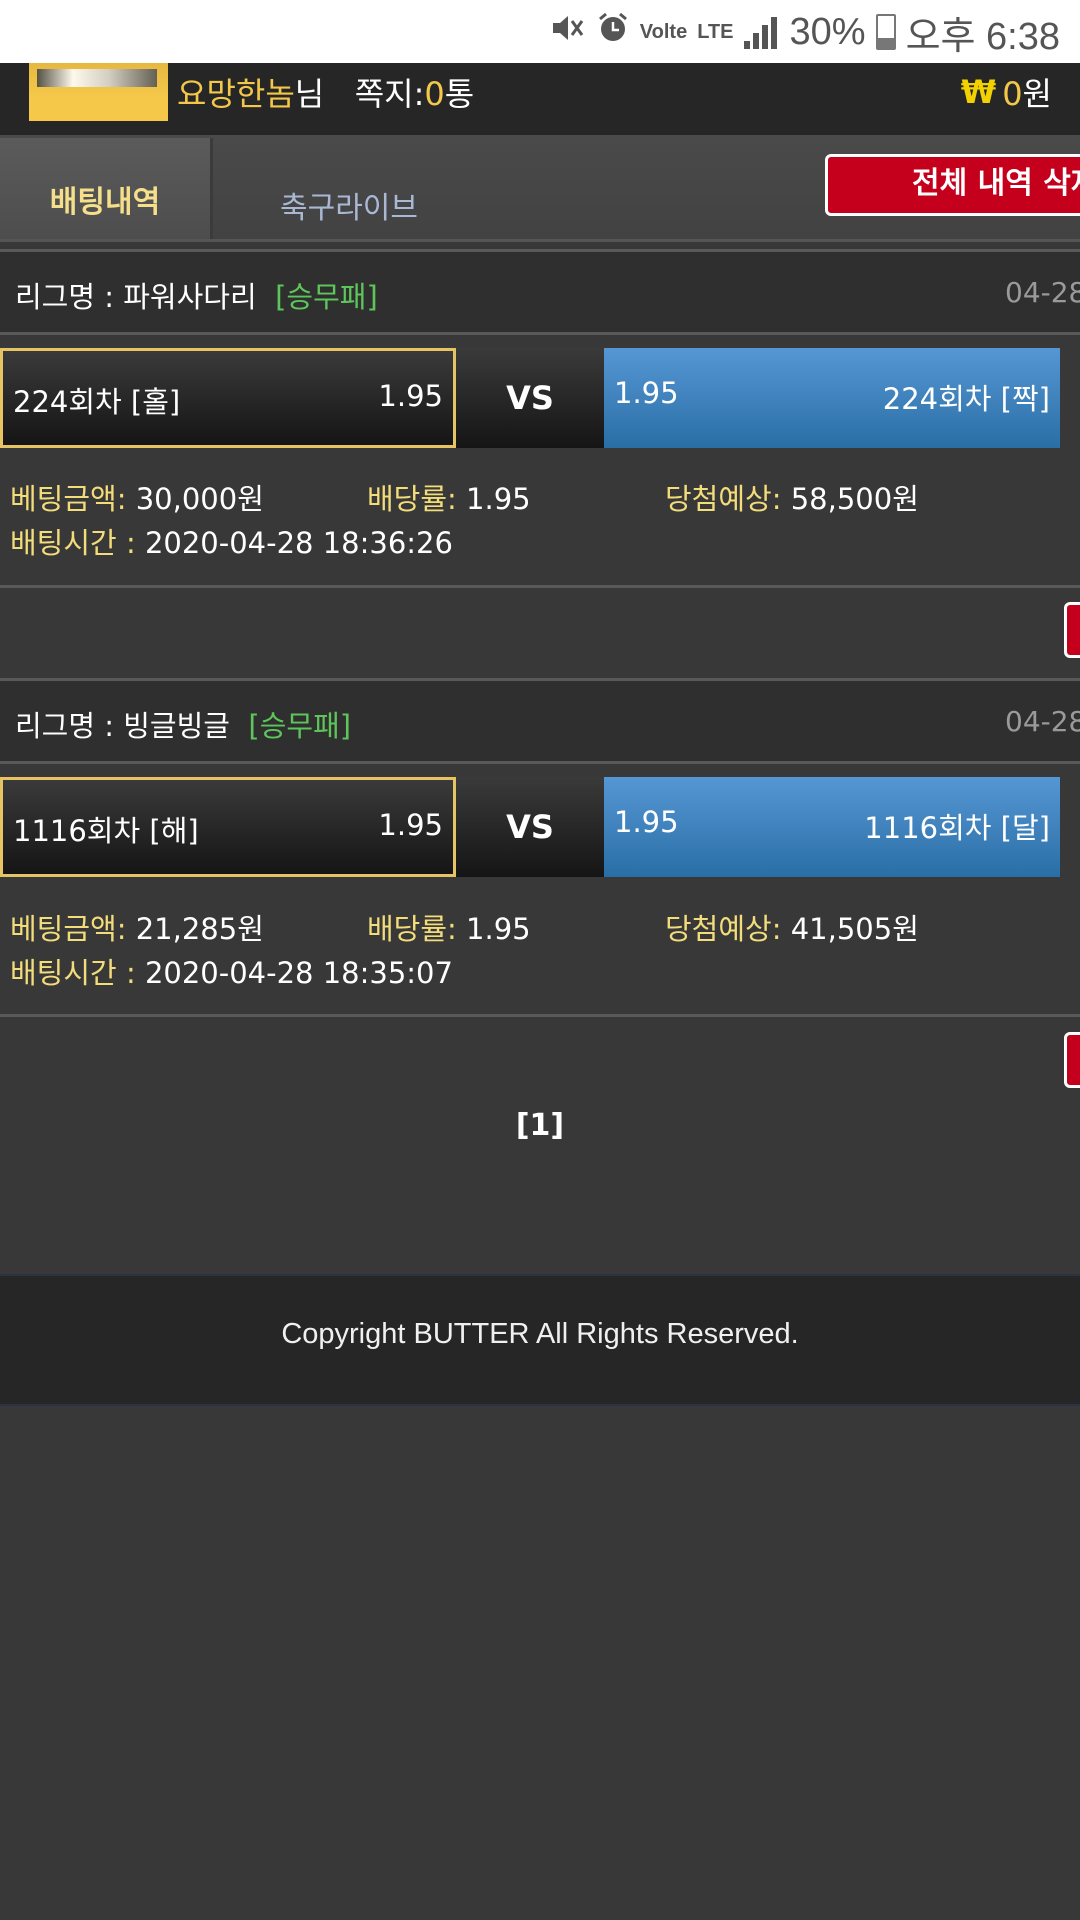 The image size is (1080, 1920). Describe the element at coordinates (568, 32) in the screenshot. I see `mute-icon` at that location.